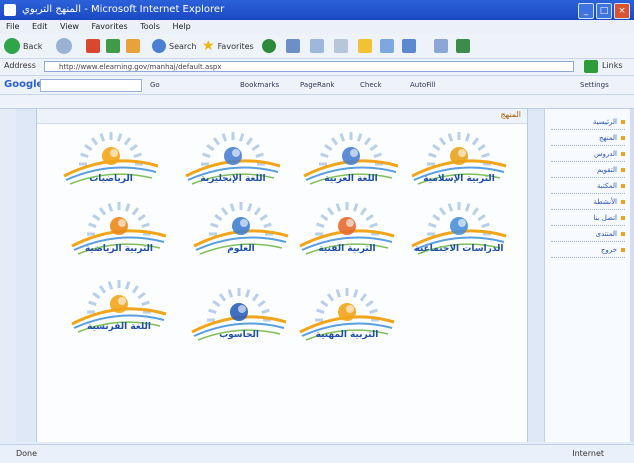 This screenshot has width=634, height=463. I want to click on back-arrow-icon, so click(12, 46).